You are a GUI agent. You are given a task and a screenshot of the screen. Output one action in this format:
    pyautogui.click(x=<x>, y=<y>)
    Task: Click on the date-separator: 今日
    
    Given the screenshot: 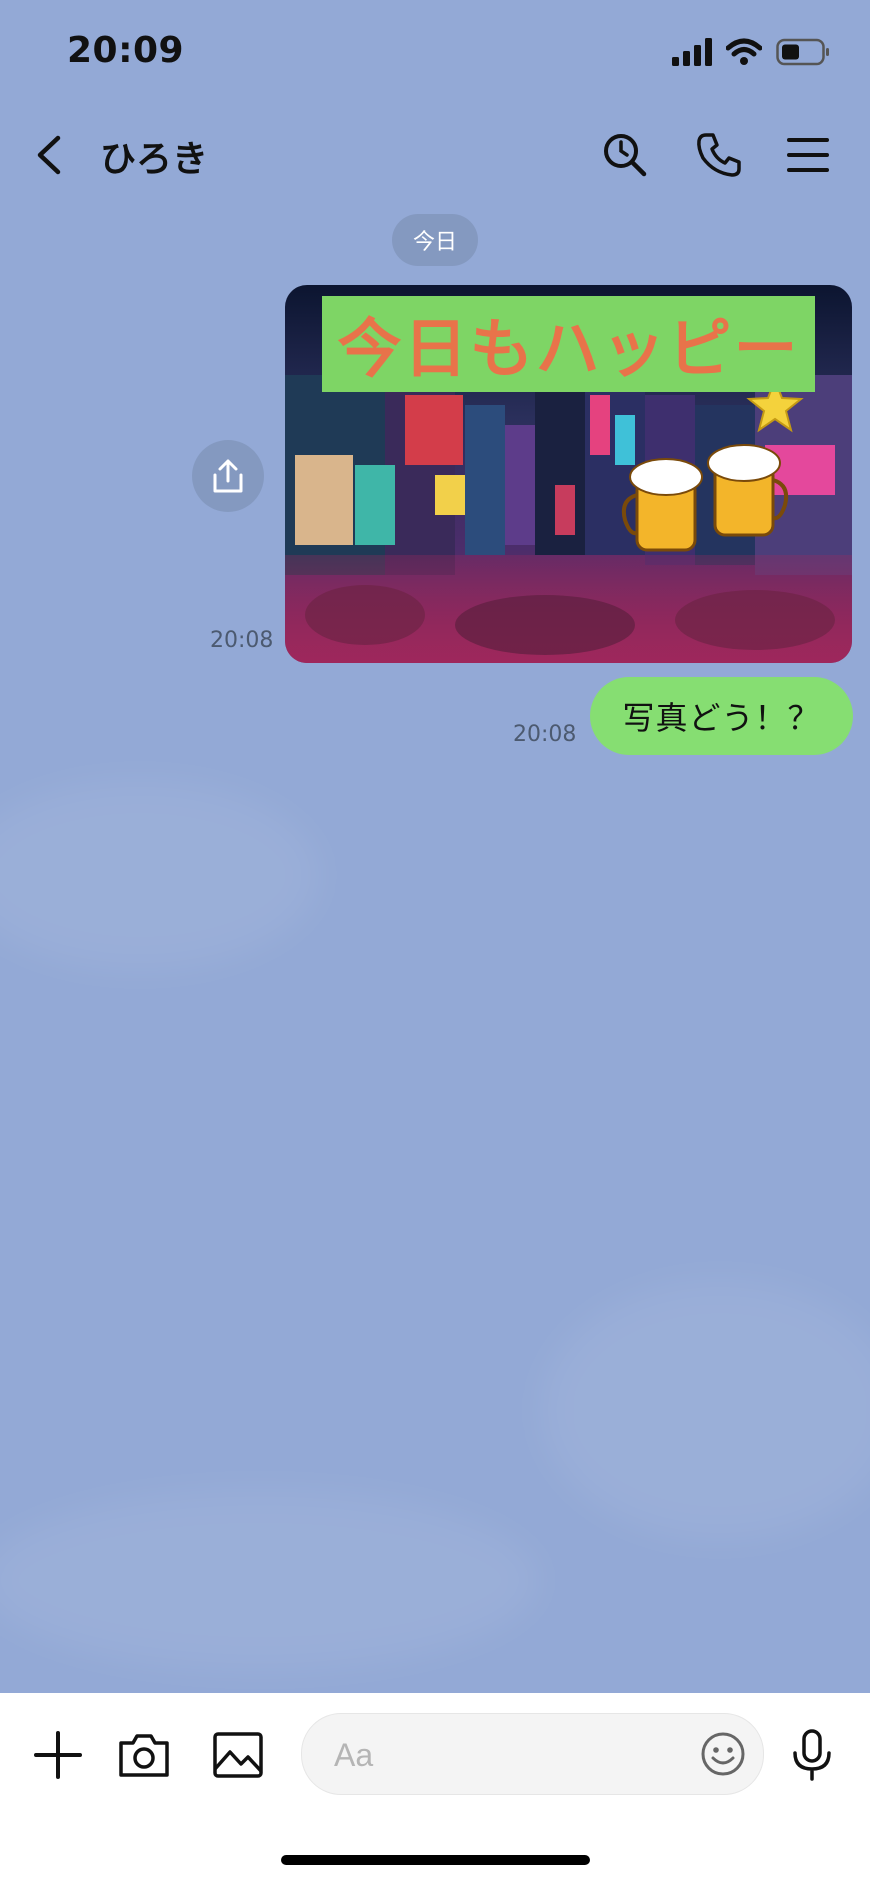 What is the action you would take?
    pyautogui.click(x=435, y=240)
    